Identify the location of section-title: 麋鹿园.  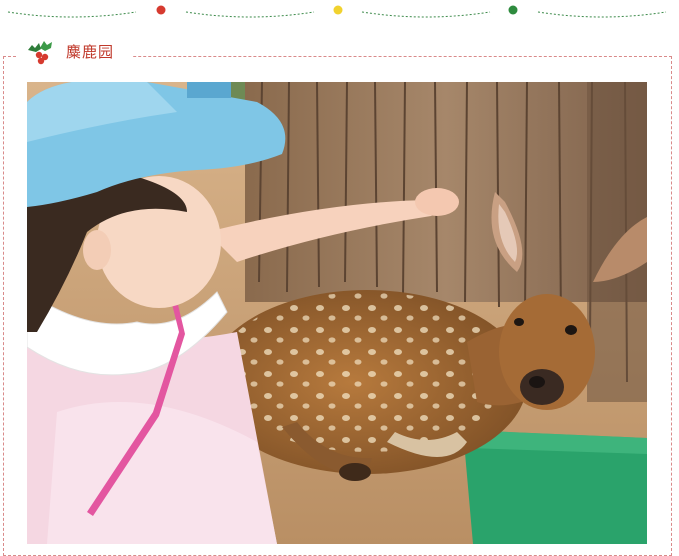
(90, 52).